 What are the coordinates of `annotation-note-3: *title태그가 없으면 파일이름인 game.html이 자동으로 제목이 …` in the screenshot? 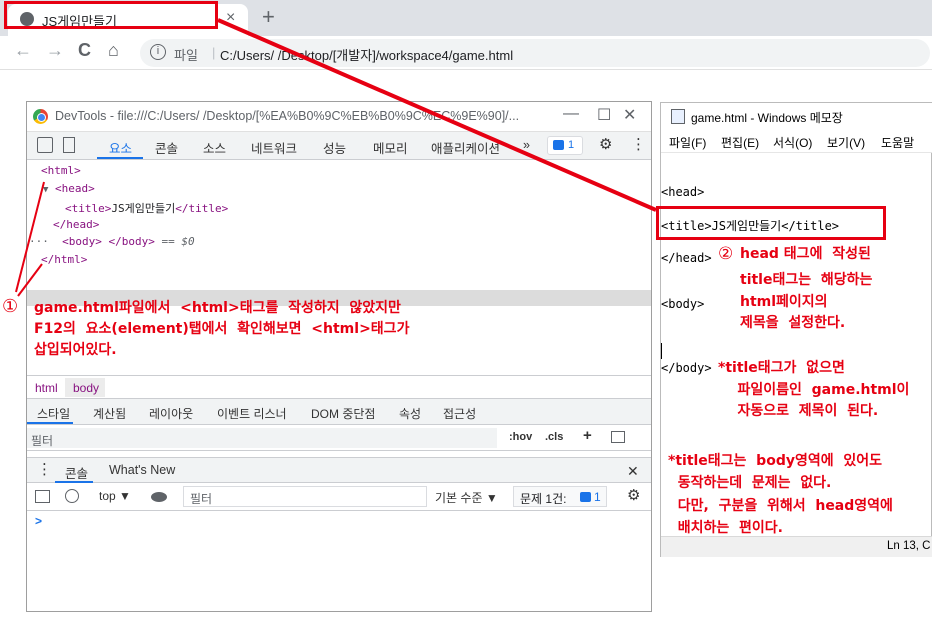 It's located at (814, 390).